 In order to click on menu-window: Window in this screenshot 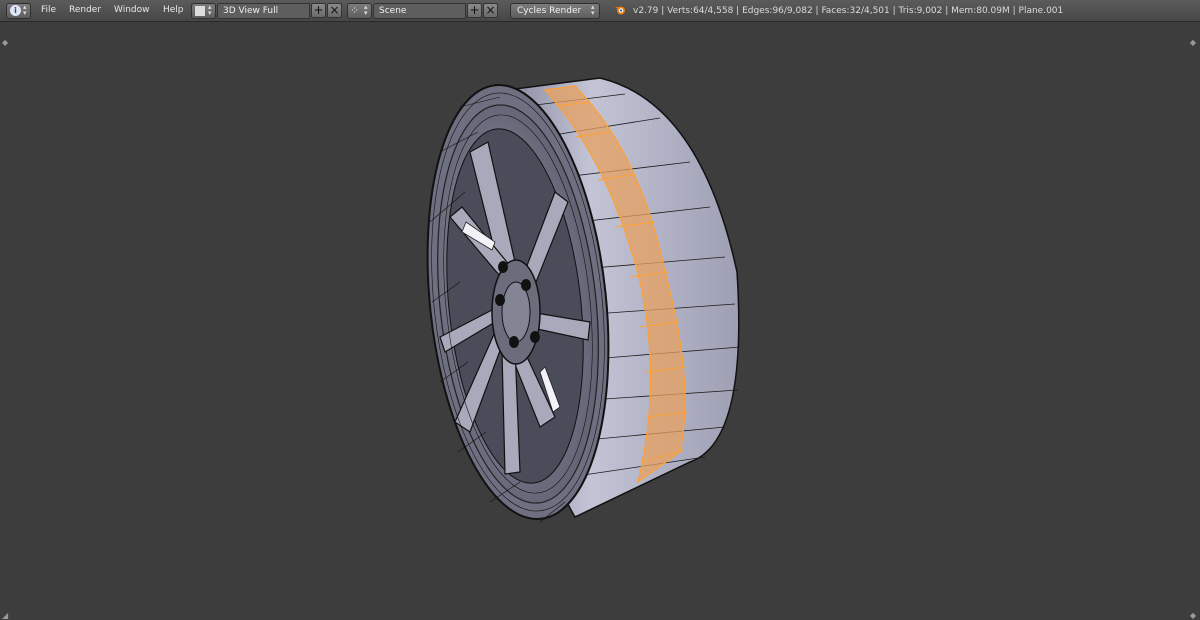, I will do `click(132, 13)`.